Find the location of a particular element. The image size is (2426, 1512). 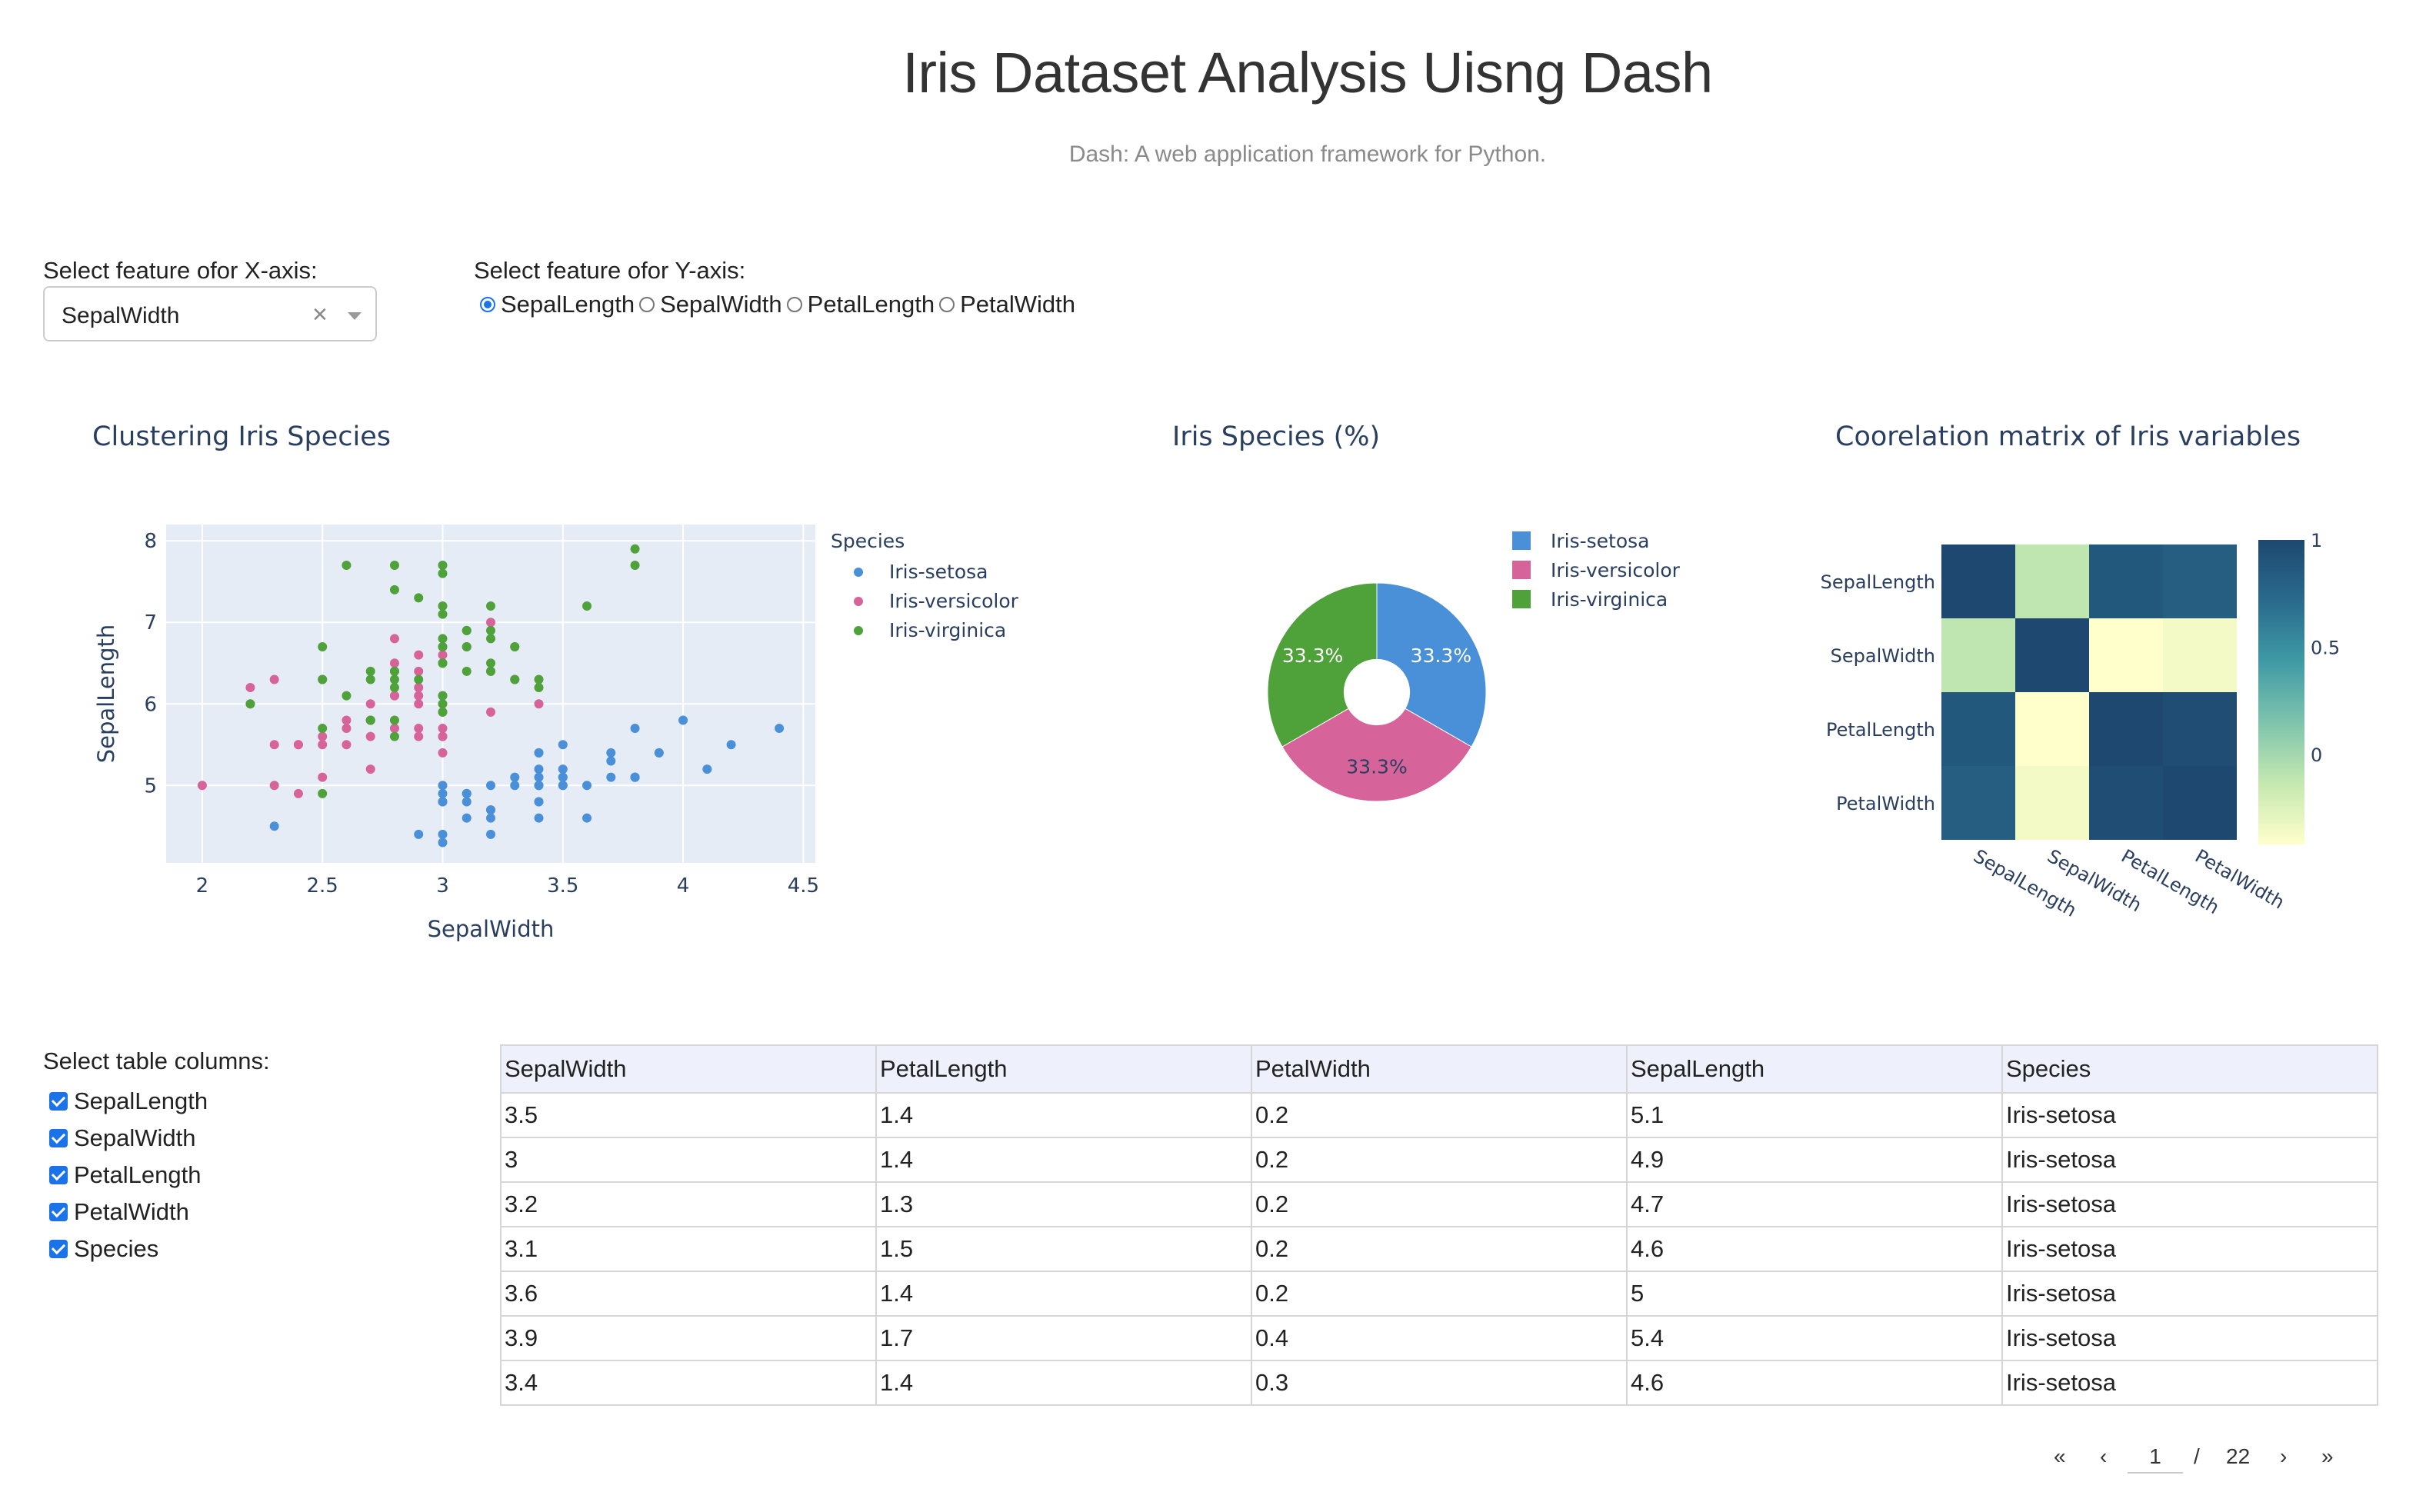

chevron-down-icon is located at coordinates (355, 316).